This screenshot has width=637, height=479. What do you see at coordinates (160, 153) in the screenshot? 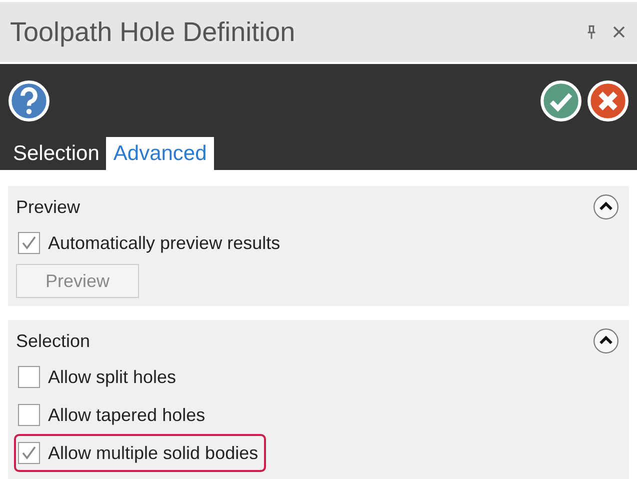
I see `tab: Advanced` at bounding box center [160, 153].